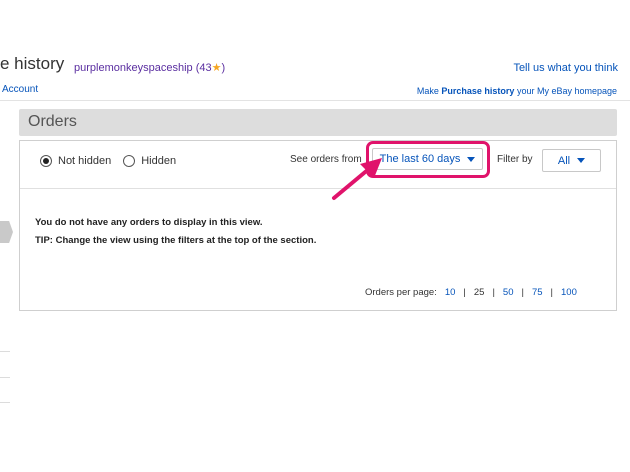 This screenshot has height=472, width=630. I want to click on orders-section-title: Orders, so click(52, 121).